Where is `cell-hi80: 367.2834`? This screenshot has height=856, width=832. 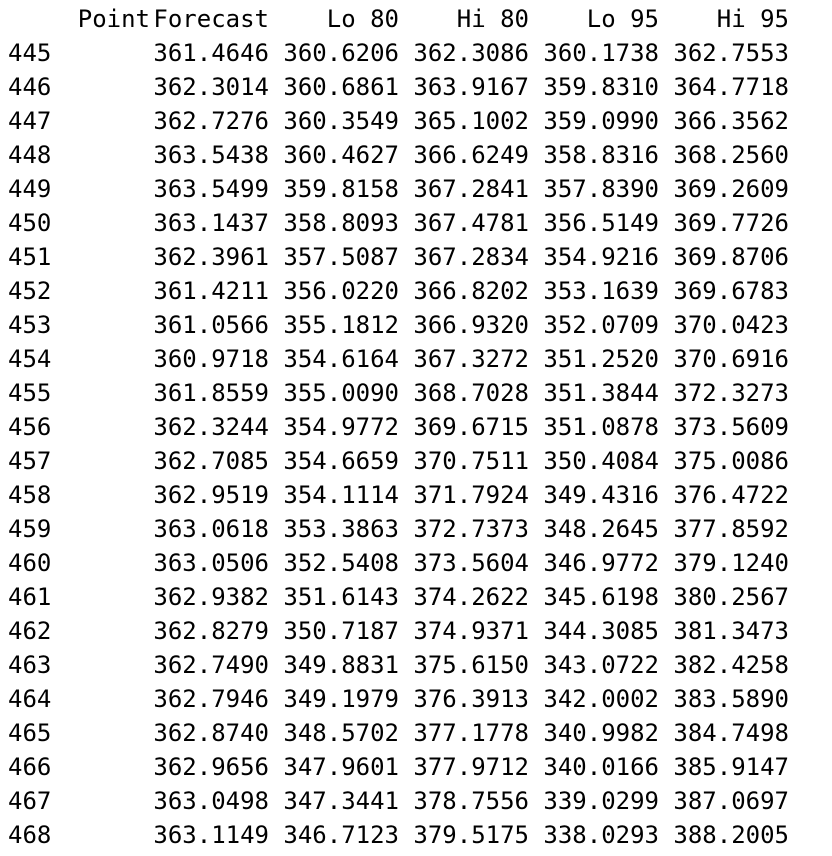
cell-hi80: 367.2834 is located at coordinates (471, 257).